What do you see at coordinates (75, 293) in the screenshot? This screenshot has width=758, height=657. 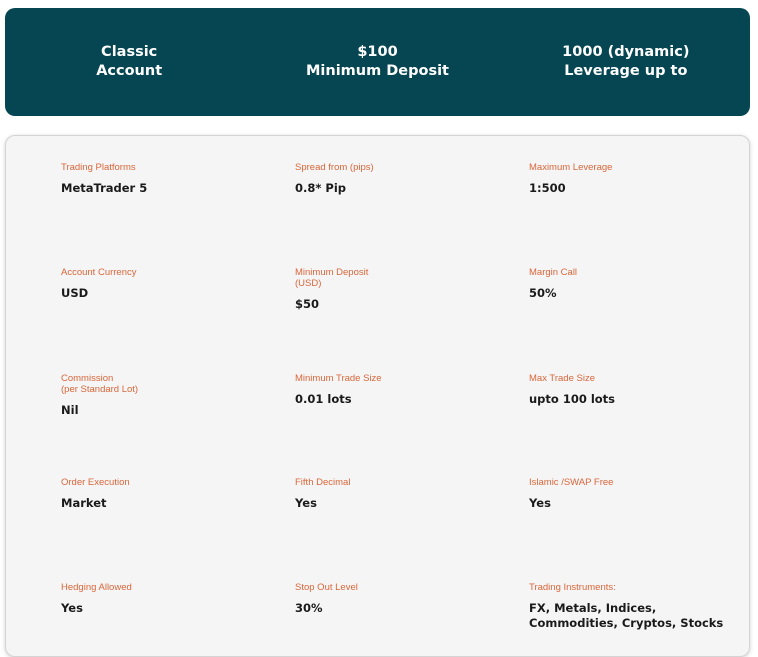 I see `spec-value: USD` at bounding box center [75, 293].